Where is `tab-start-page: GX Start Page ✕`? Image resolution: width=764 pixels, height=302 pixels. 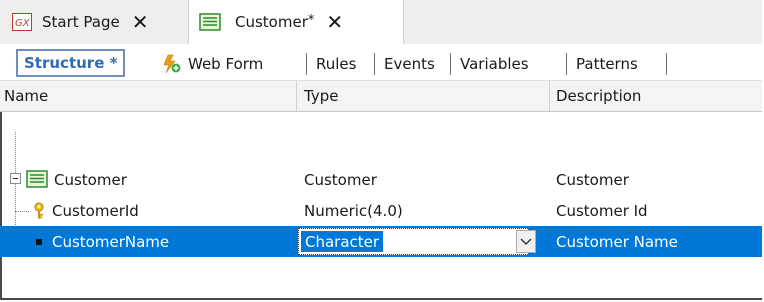 tab-start-page: GX Start Page ✕ is located at coordinates (94, 22).